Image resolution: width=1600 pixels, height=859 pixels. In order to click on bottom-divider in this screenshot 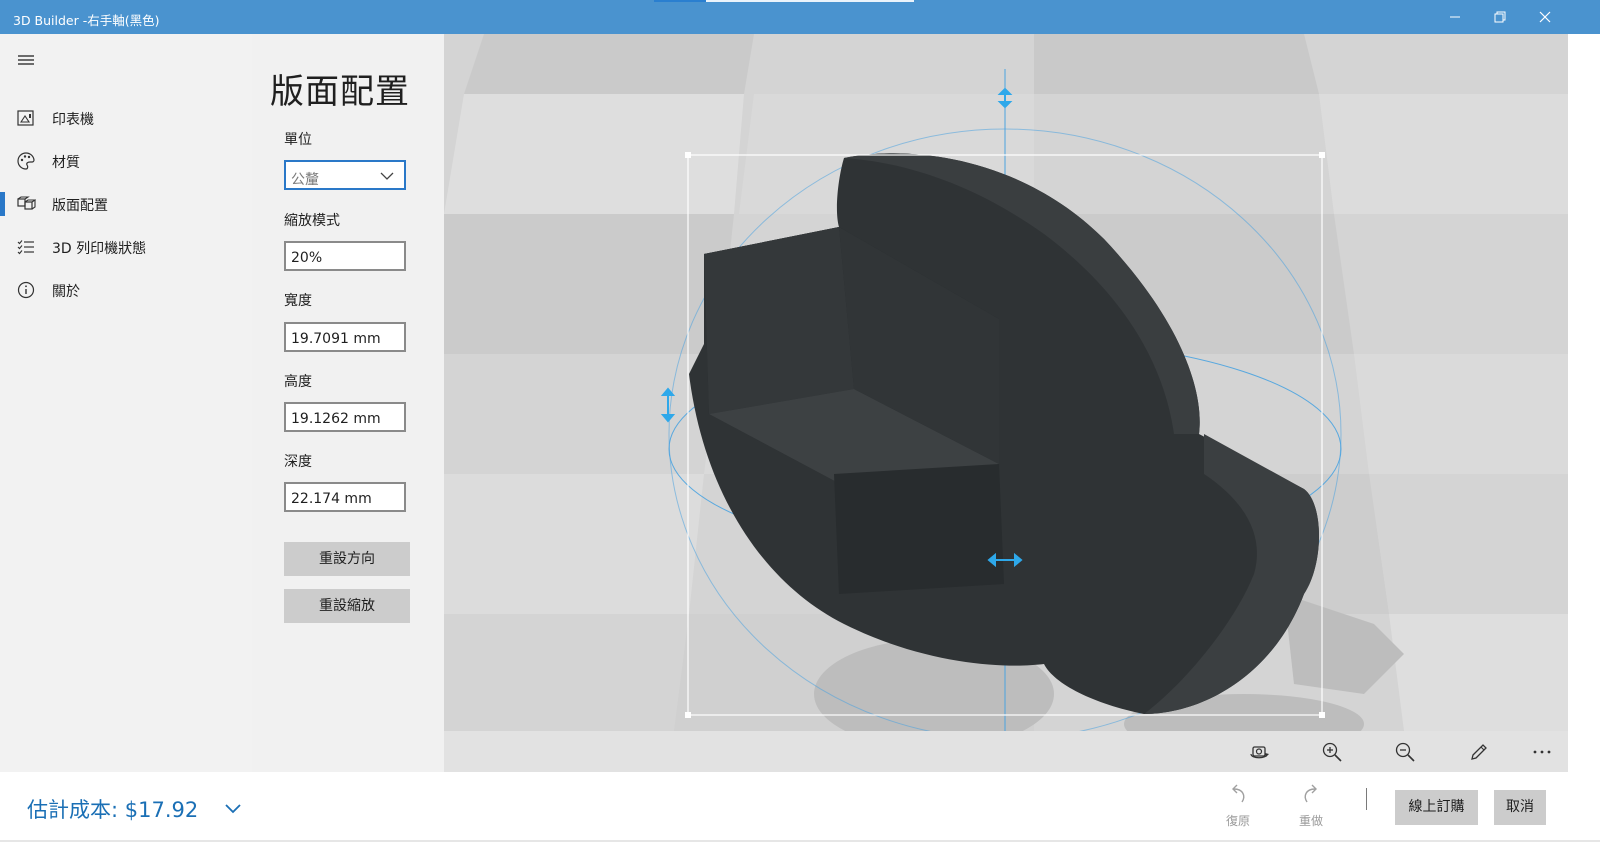, I will do `click(800, 841)`.